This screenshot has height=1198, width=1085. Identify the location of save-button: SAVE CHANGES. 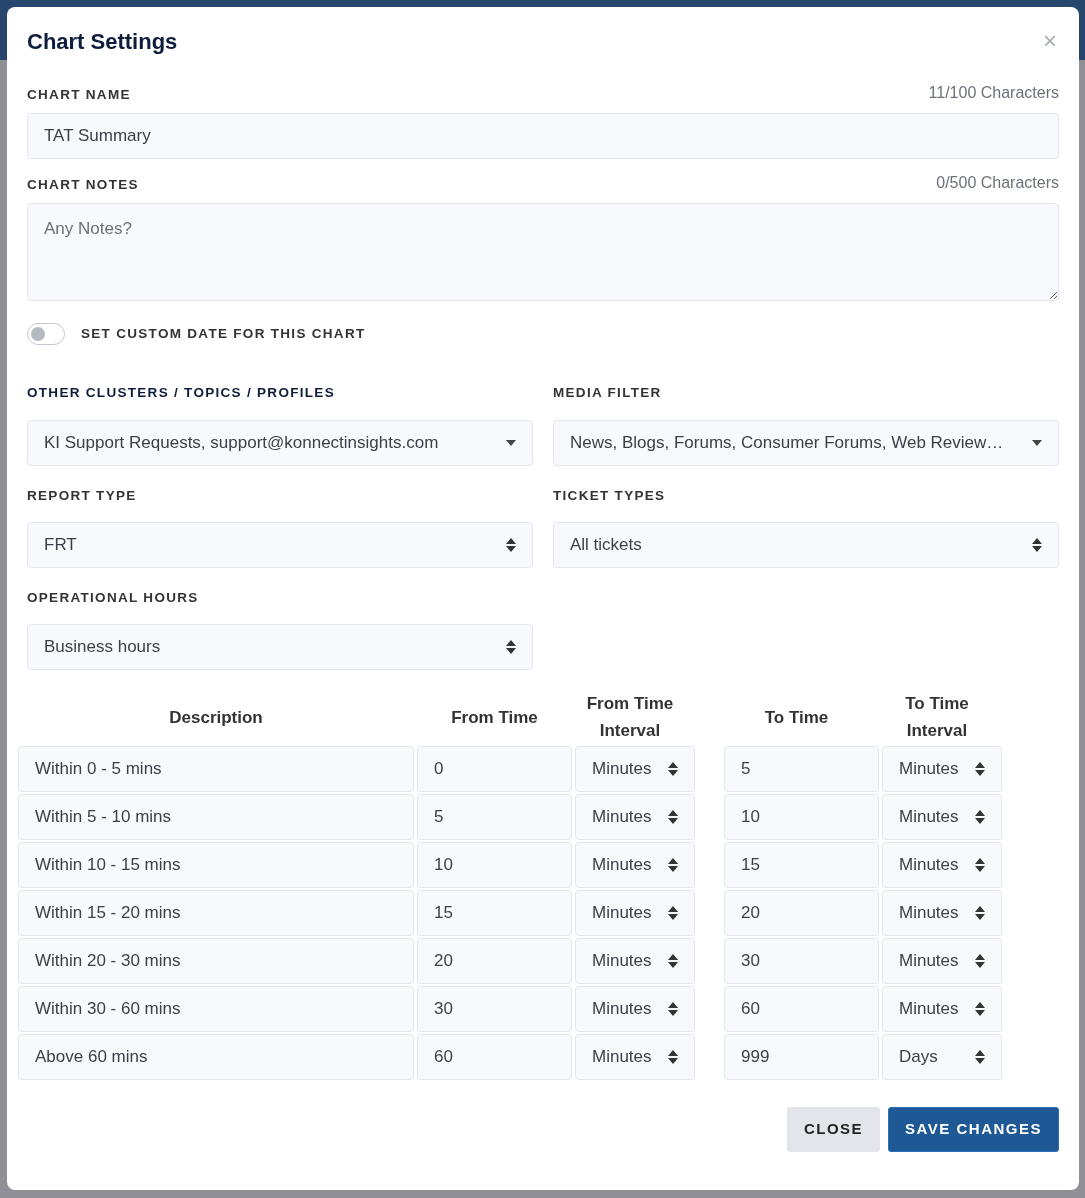
(973, 1129).